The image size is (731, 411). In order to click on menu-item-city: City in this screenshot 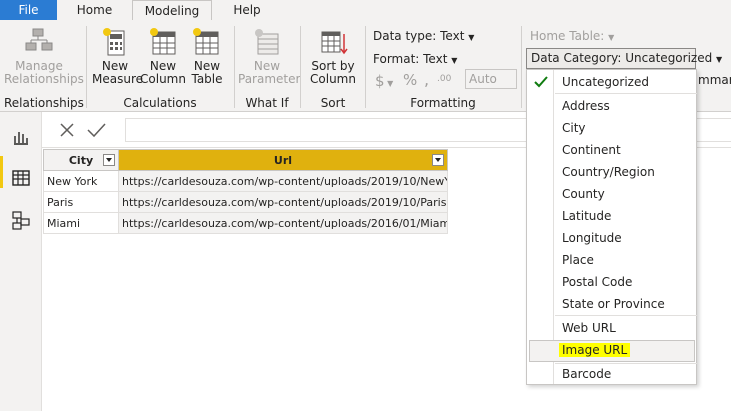, I will do `click(574, 128)`.